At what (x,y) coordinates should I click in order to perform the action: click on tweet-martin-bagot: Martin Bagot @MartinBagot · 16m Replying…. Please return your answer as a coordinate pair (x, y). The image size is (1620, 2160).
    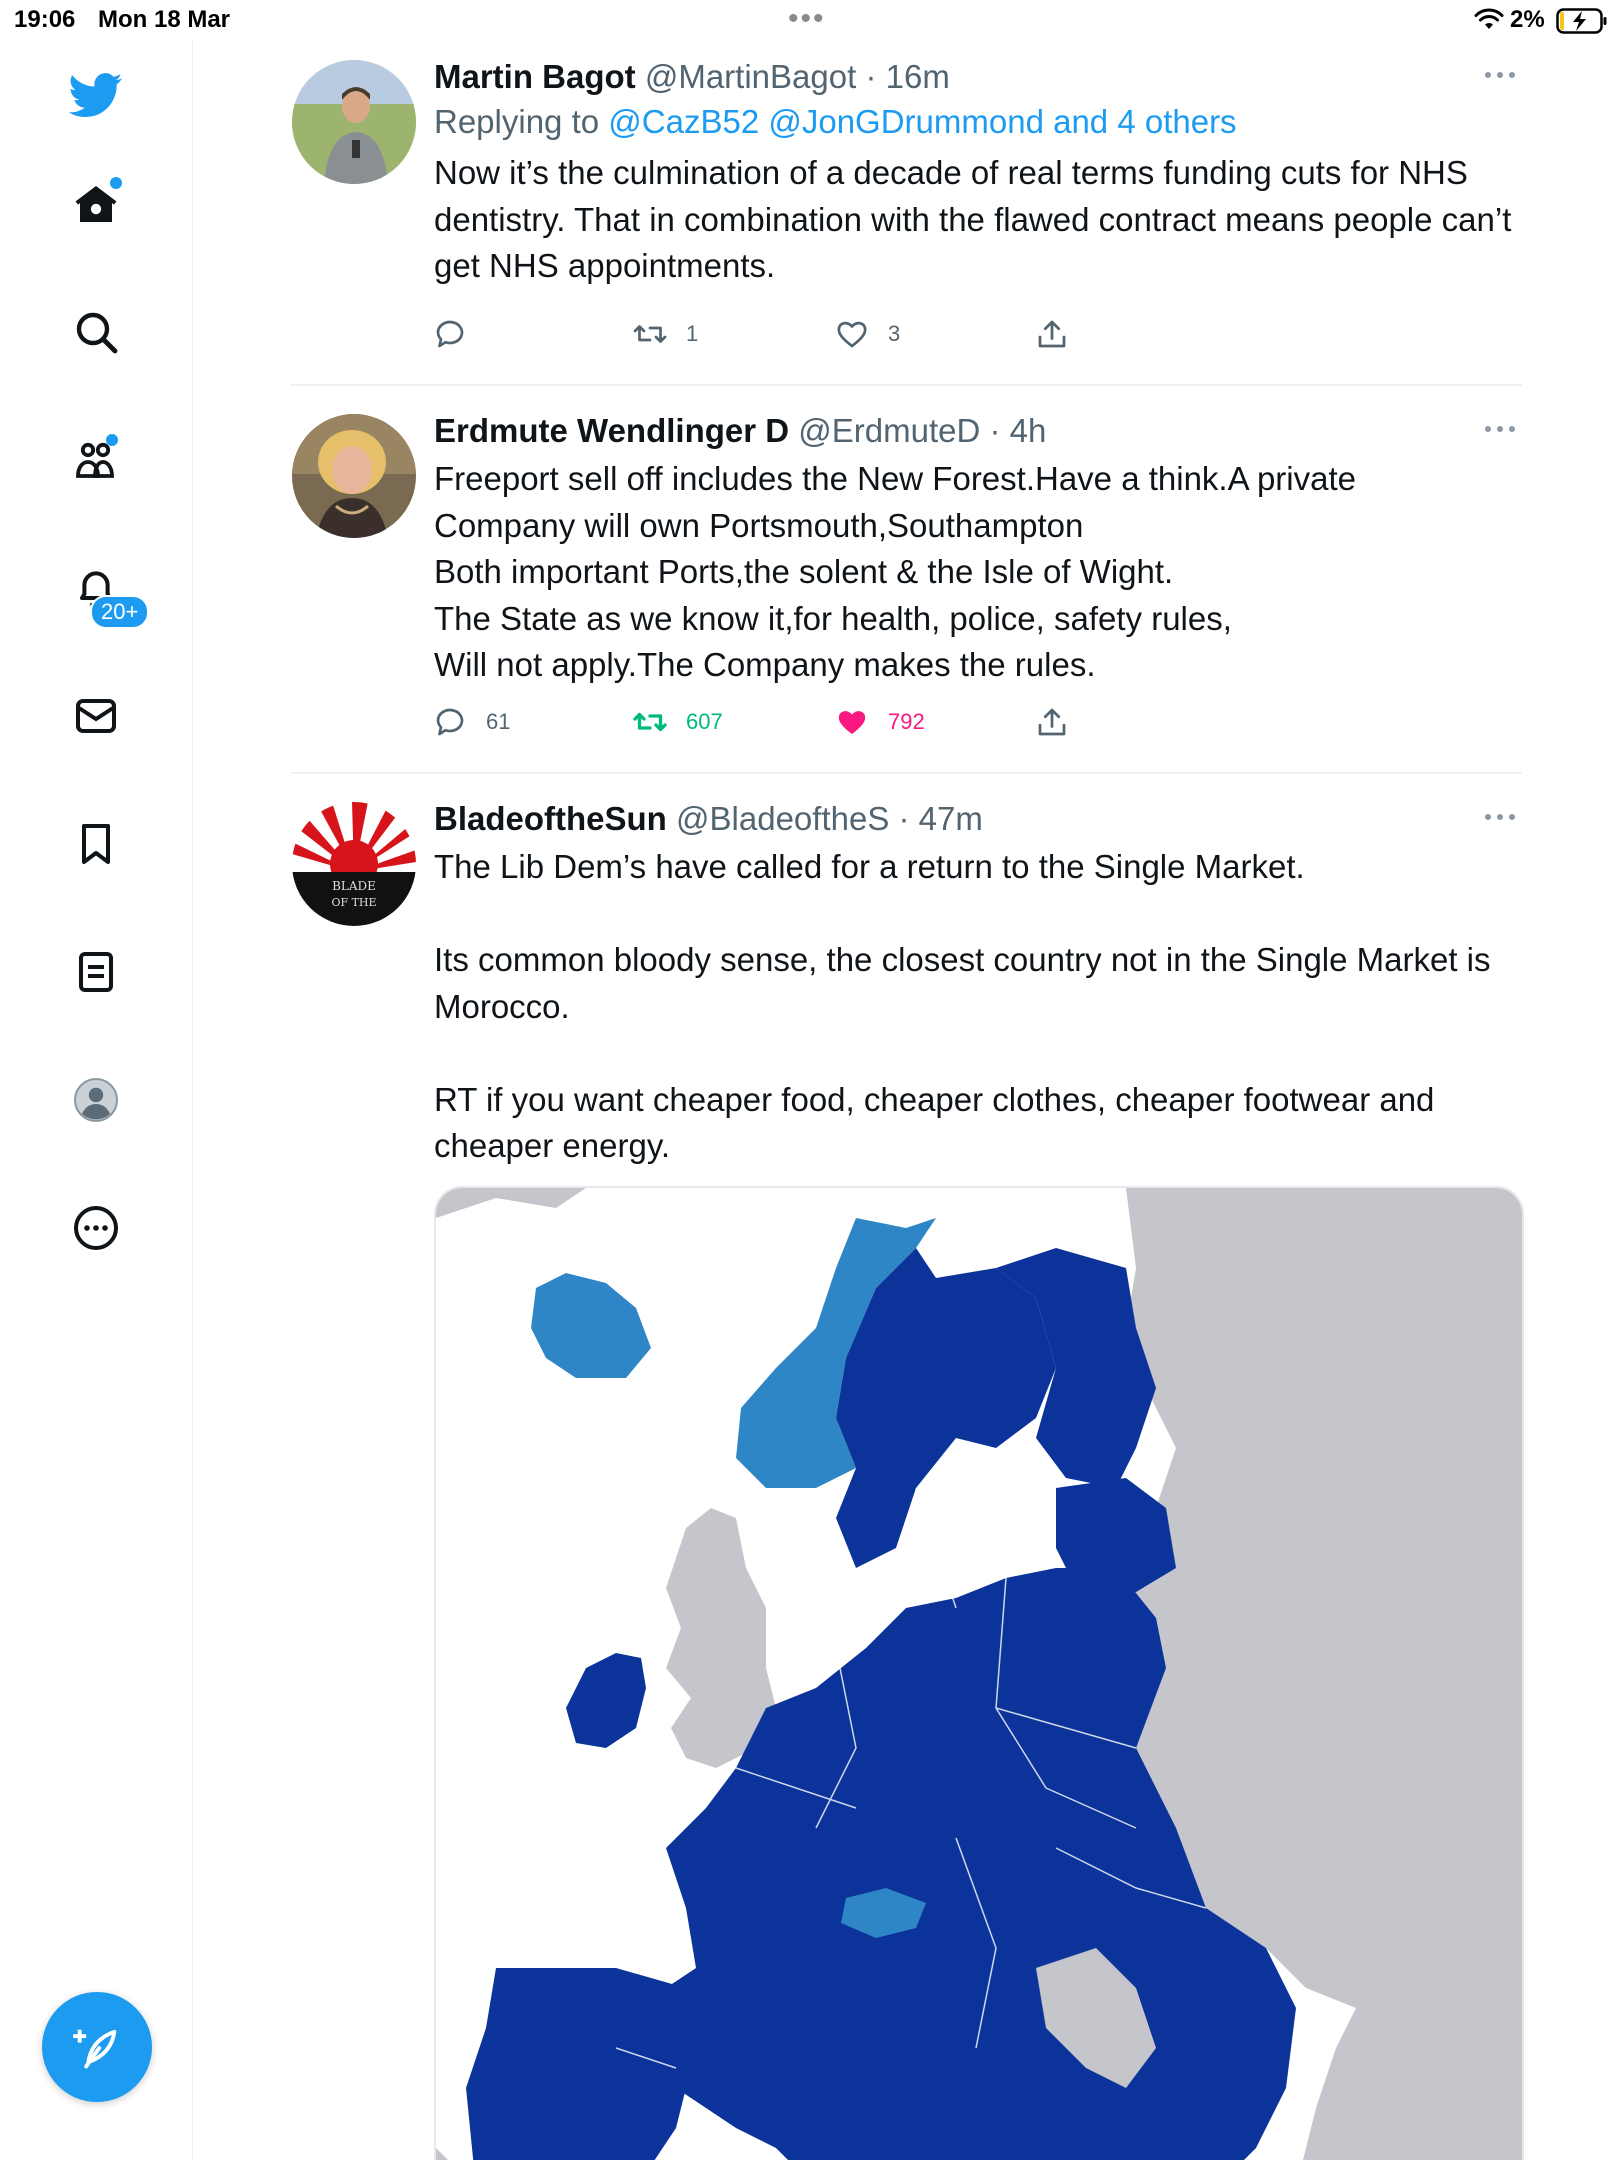
    Looking at the image, I should click on (906, 221).